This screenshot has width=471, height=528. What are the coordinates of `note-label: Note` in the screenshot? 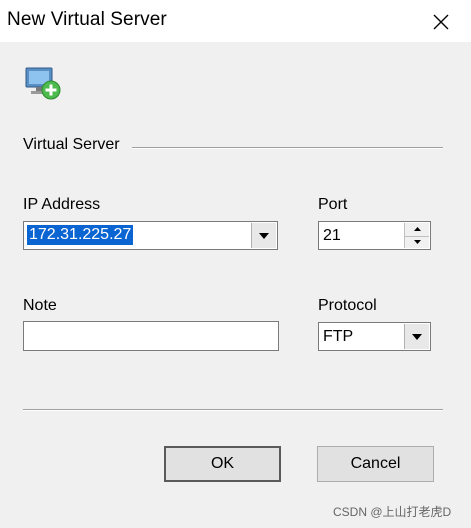 It's located at (40, 305).